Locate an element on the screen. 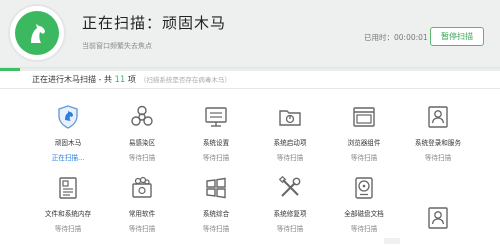 Image resolution: width=500 pixels, height=248 pixels. scan-item-label: 易感染区 is located at coordinates (142, 143).